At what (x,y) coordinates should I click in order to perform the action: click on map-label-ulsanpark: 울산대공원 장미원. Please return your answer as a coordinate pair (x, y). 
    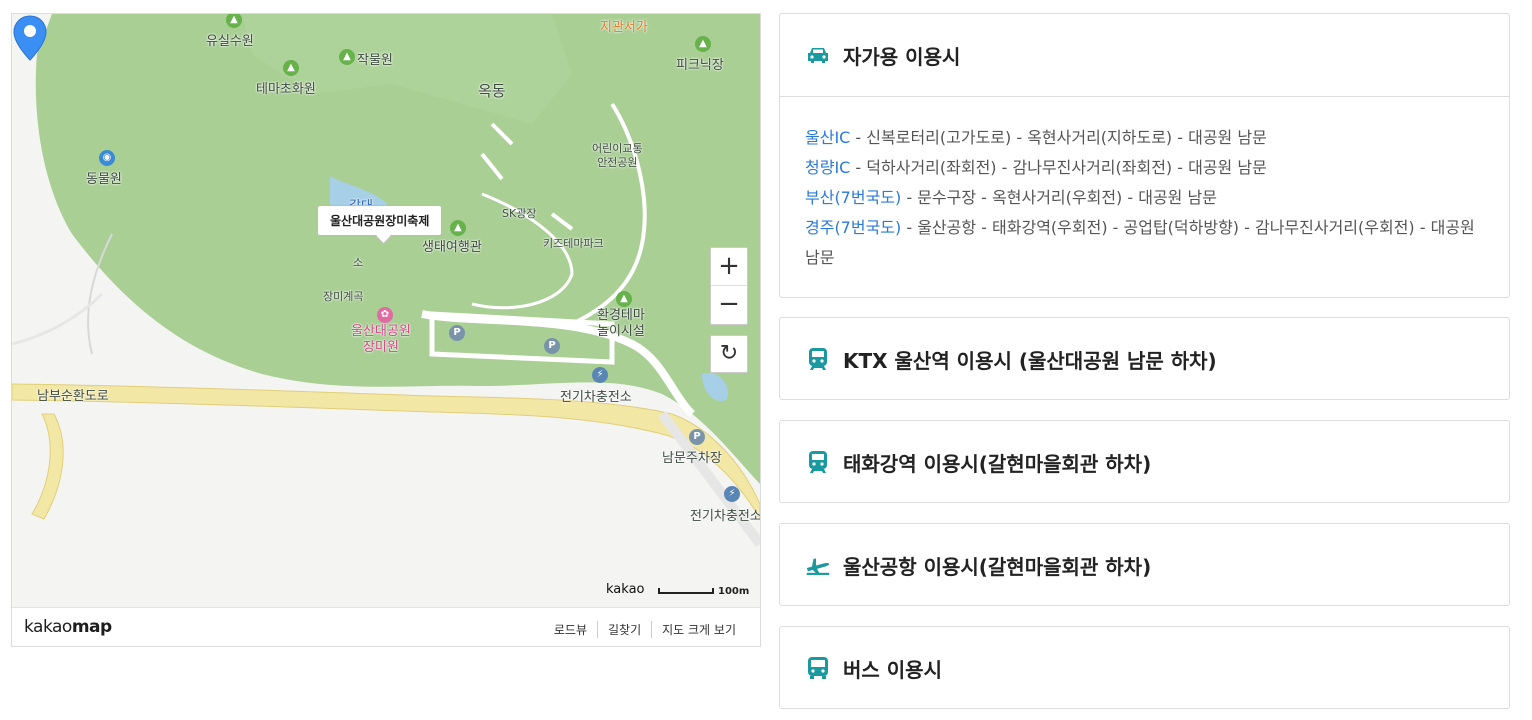
    Looking at the image, I should click on (381, 339).